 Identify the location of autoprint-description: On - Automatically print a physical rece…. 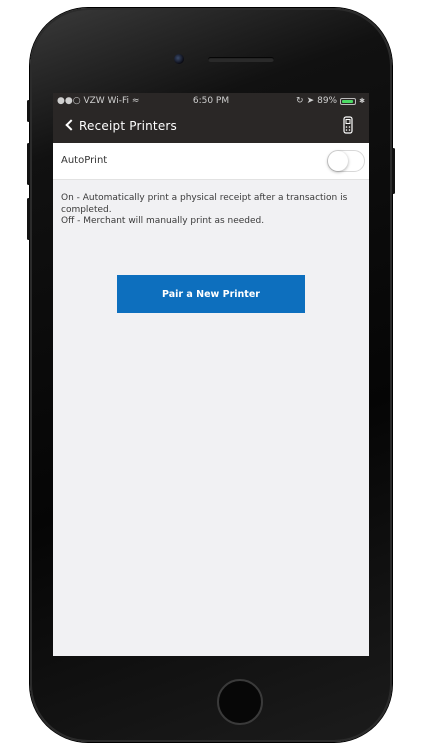
(206, 210).